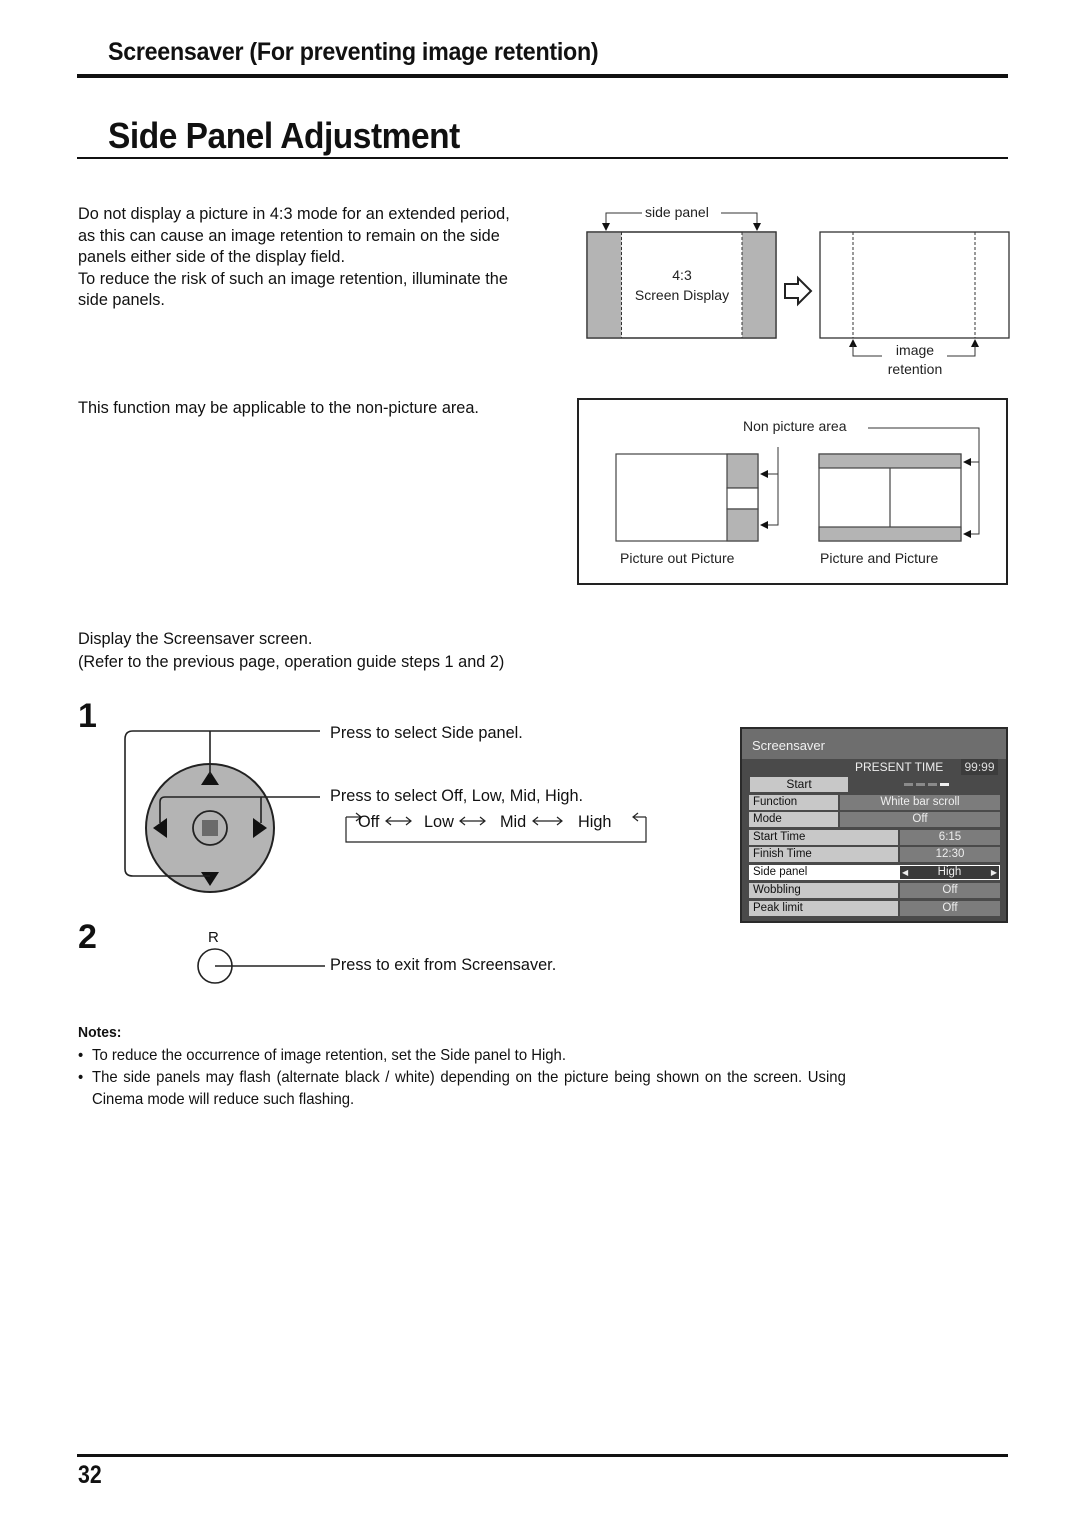  Describe the element at coordinates (261, 966) in the screenshot. I see `return-button-diagram` at that location.